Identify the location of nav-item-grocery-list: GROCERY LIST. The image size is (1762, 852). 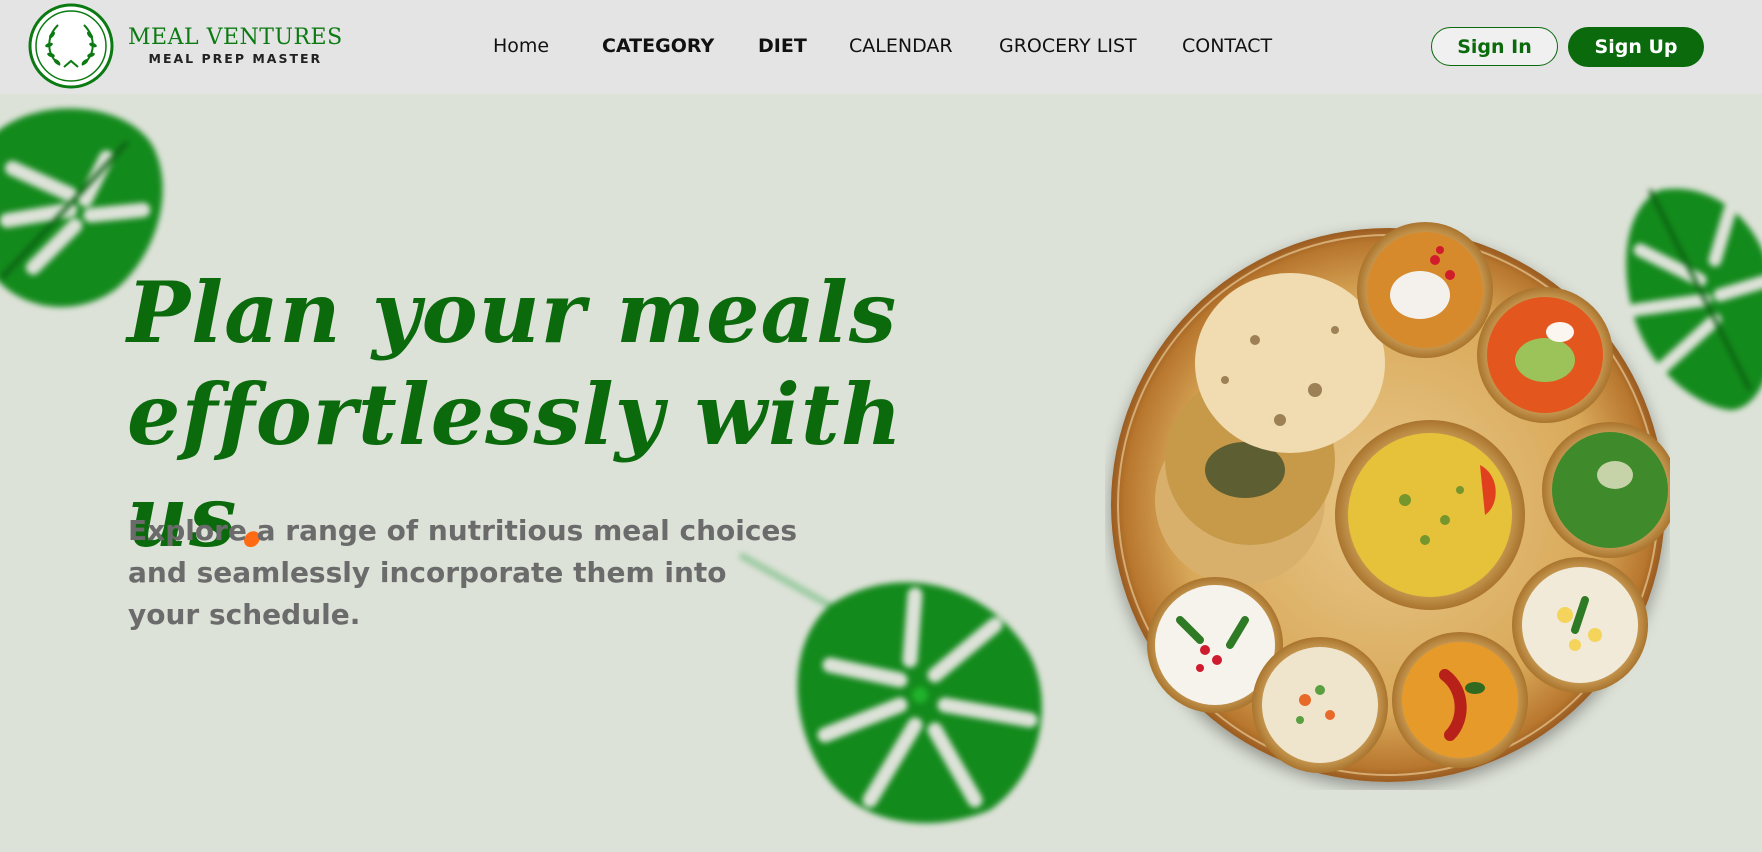
(1068, 46).